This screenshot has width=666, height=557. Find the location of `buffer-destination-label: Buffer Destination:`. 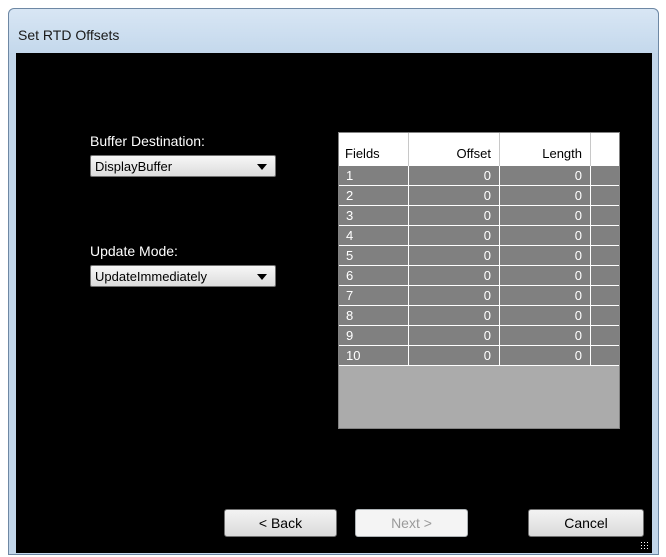

buffer-destination-label: Buffer Destination: is located at coordinates (147, 141).